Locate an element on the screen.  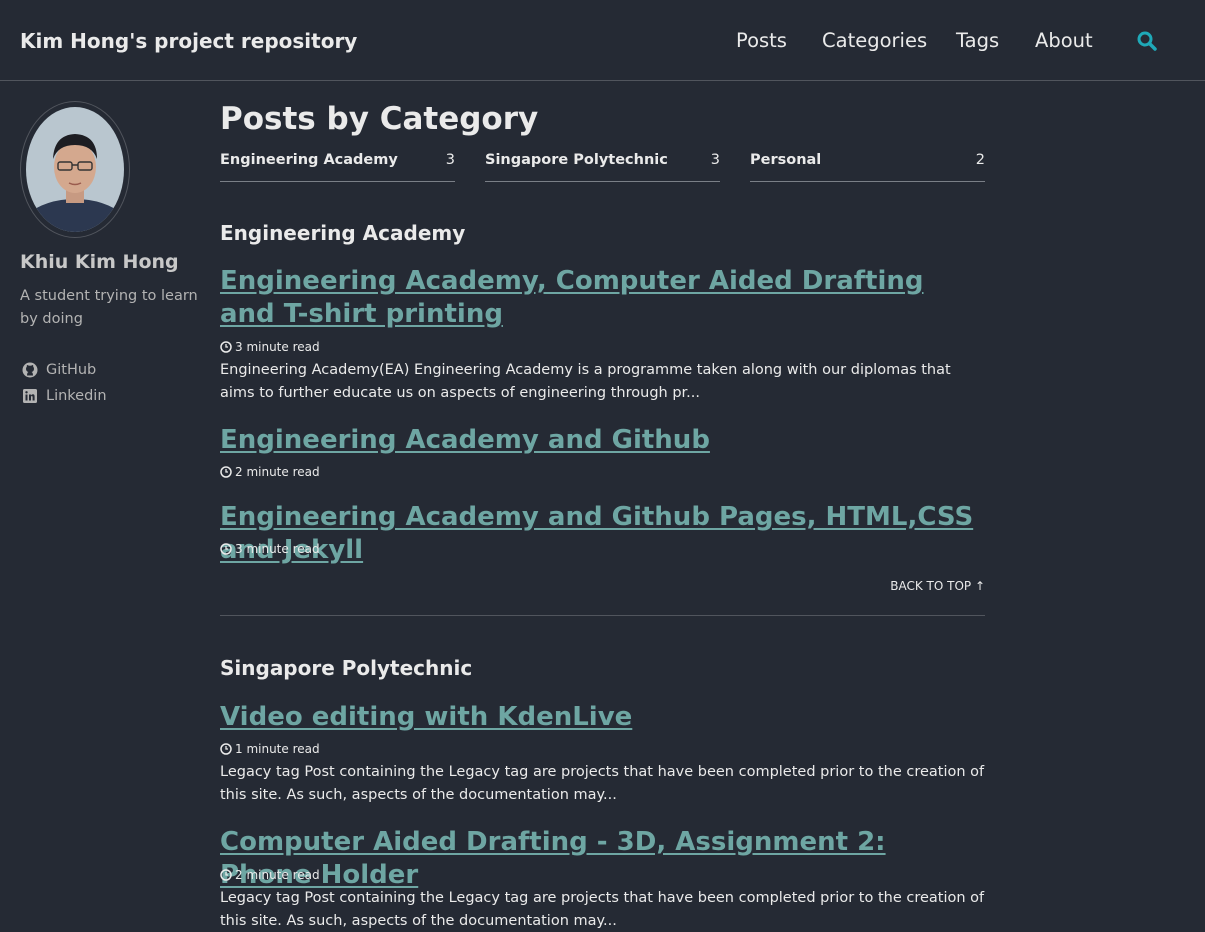
read-time-text: 1 minute read is located at coordinates (277, 749).